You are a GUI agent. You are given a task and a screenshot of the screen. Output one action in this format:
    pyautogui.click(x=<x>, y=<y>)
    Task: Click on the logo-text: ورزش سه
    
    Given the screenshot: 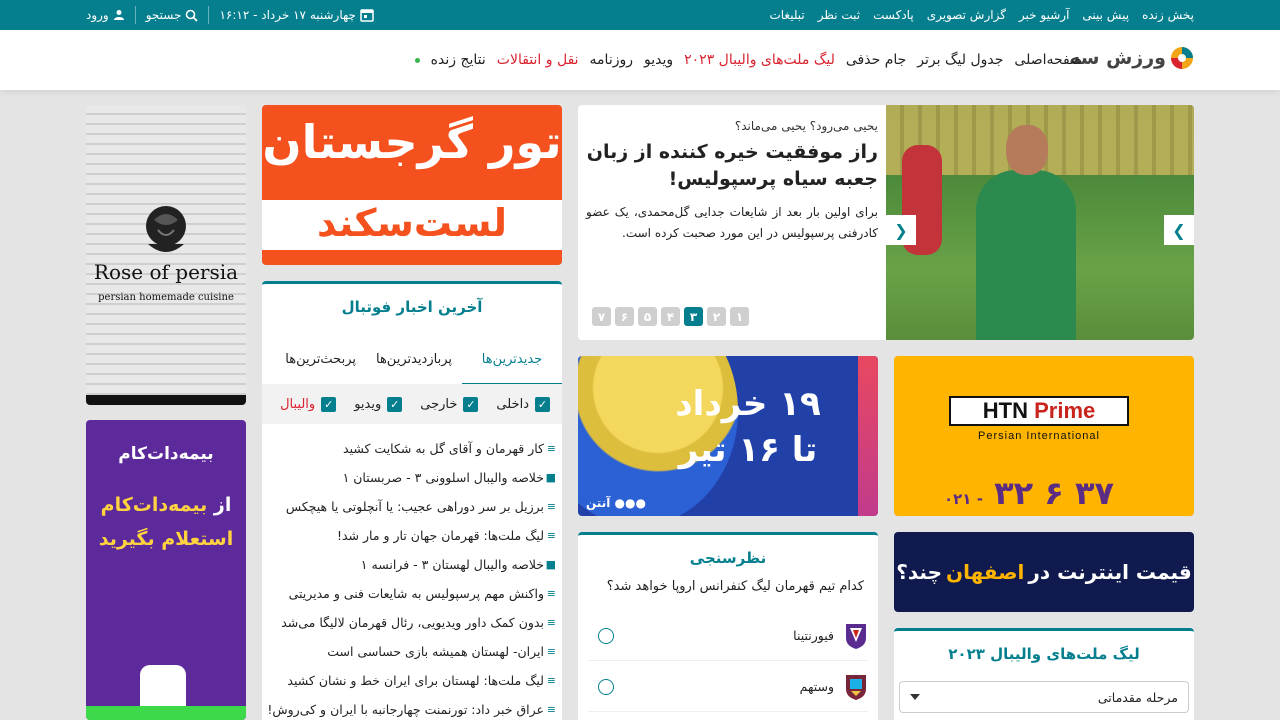 What is the action you would take?
    pyautogui.click(x=1118, y=58)
    